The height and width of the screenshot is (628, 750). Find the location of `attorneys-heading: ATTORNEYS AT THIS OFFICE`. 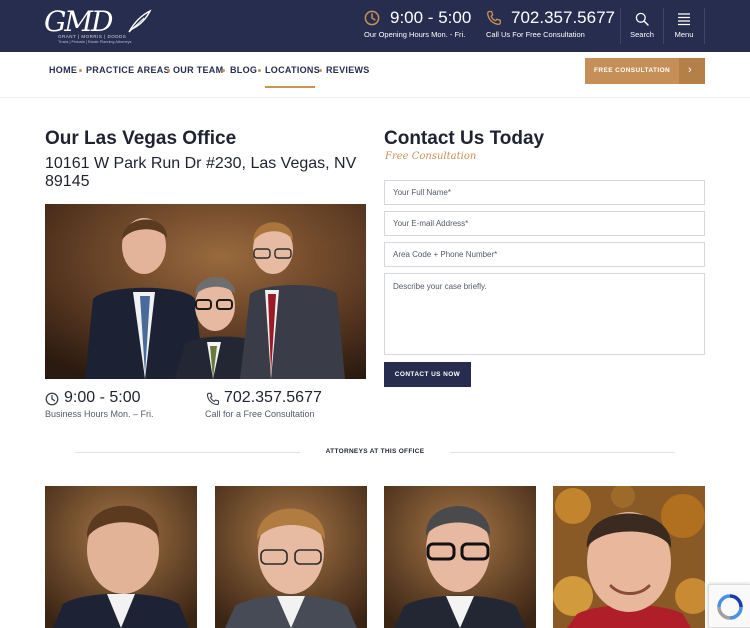

attorneys-heading: ATTORNEYS AT THIS OFFICE is located at coordinates (375, 451).